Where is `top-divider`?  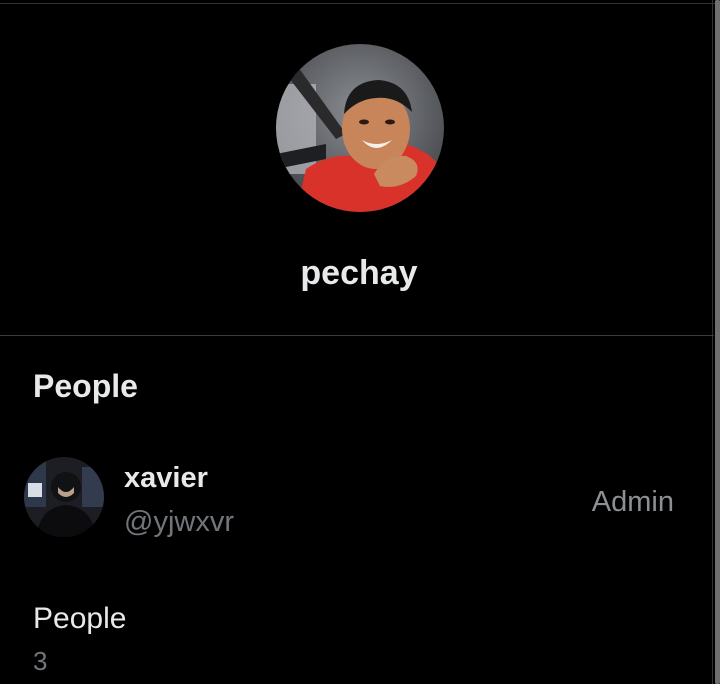
top-divider is located at coordinates (358, 3).